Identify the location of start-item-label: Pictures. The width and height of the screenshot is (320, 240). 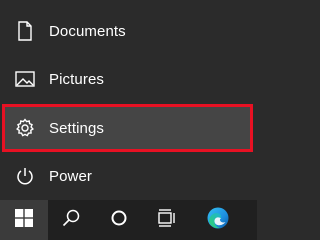
(76, 79).